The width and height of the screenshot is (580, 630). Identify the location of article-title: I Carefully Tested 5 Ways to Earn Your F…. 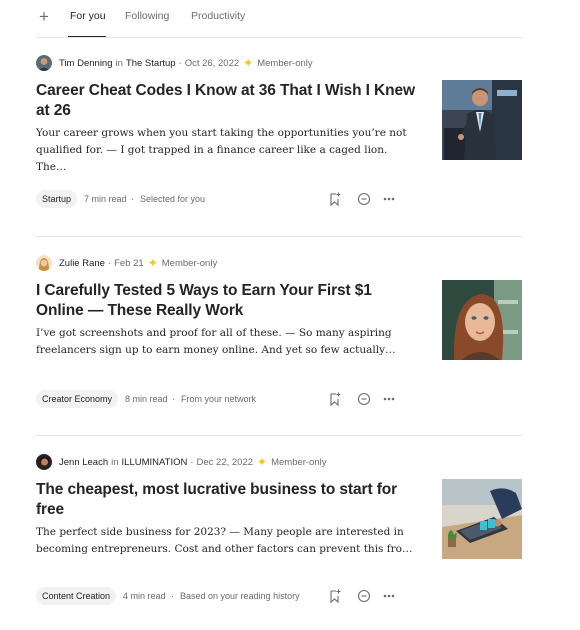
(226, 301).